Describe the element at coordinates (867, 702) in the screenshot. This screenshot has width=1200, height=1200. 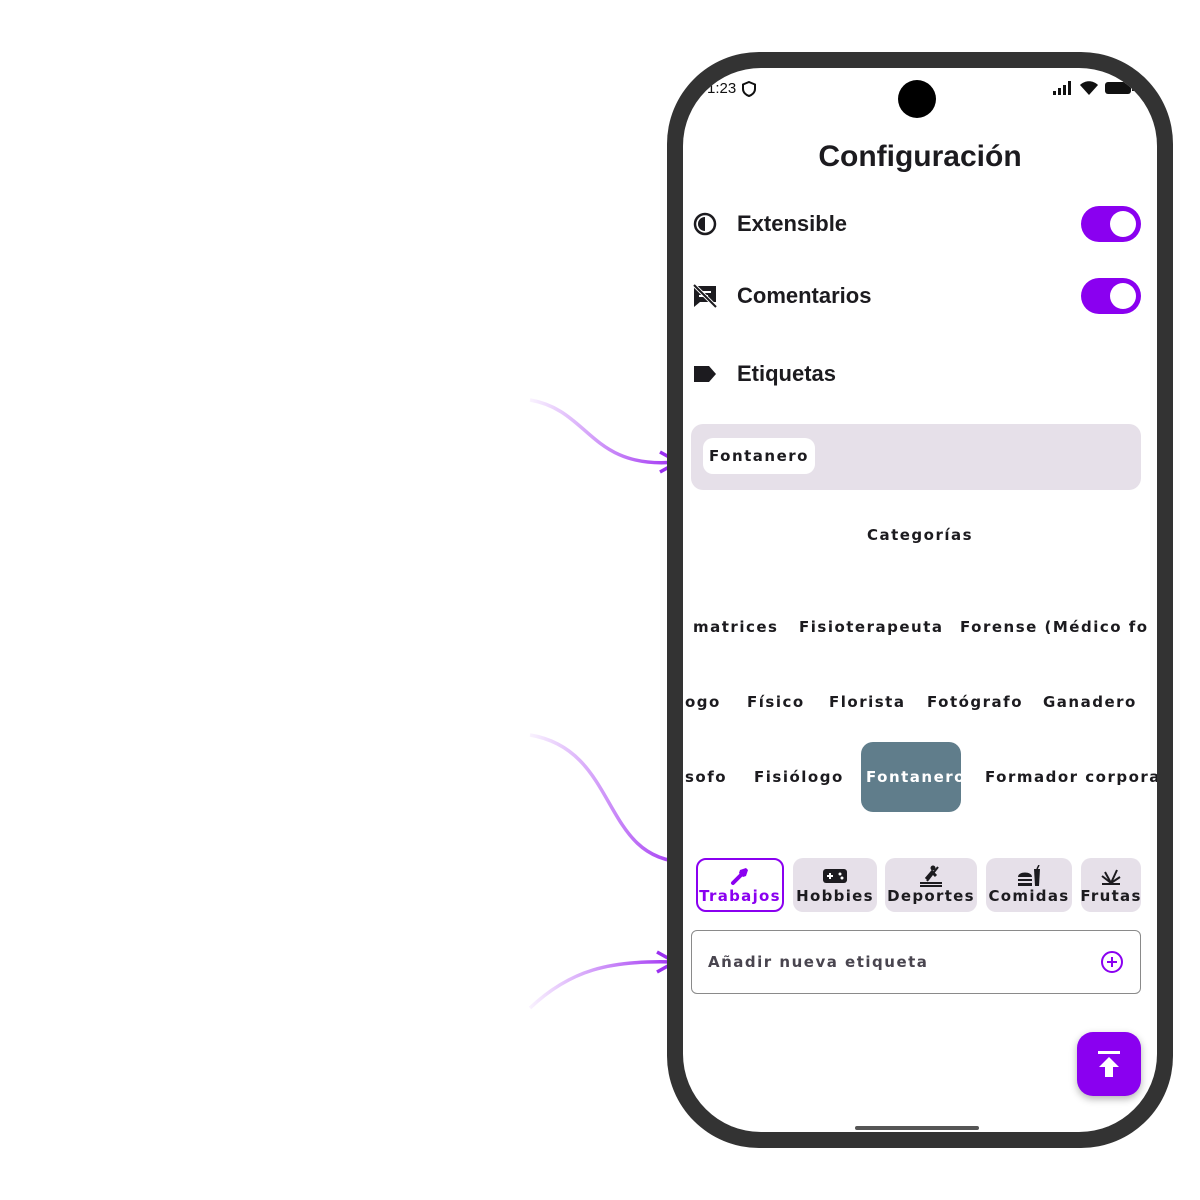
I see `category-item: Florista` at that location.